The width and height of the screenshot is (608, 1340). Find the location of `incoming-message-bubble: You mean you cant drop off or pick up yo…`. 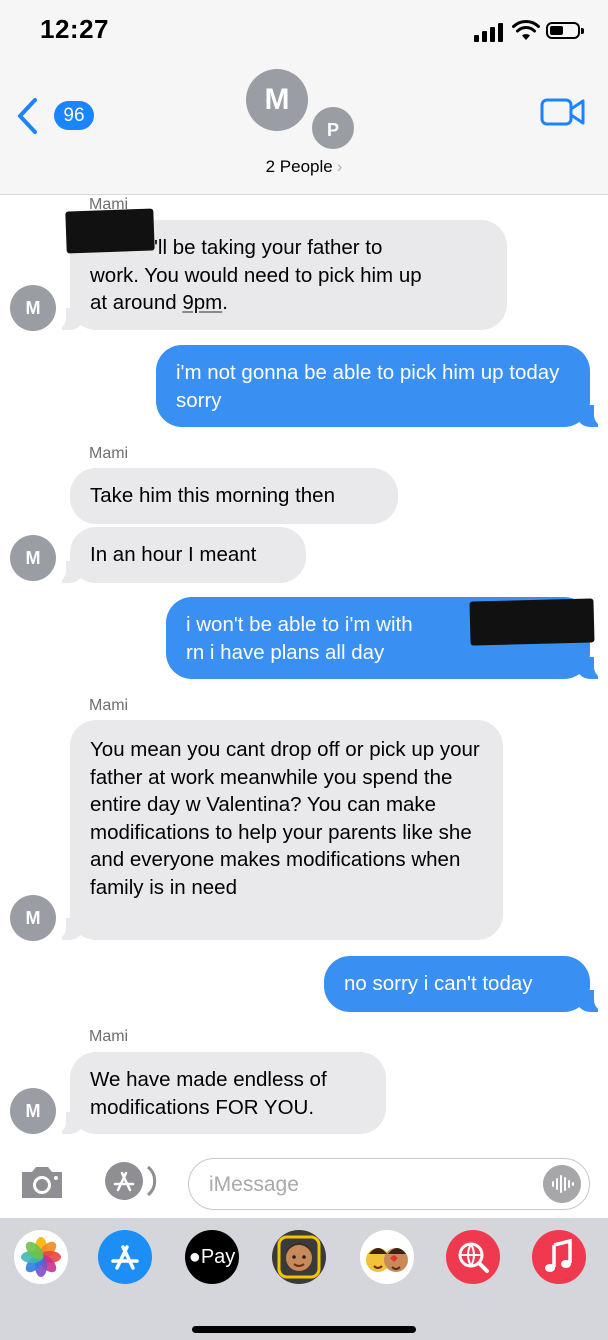

incoming-message-bubble: You mean you cant drop off or pick up yo… is located at coordinates (286, 830).